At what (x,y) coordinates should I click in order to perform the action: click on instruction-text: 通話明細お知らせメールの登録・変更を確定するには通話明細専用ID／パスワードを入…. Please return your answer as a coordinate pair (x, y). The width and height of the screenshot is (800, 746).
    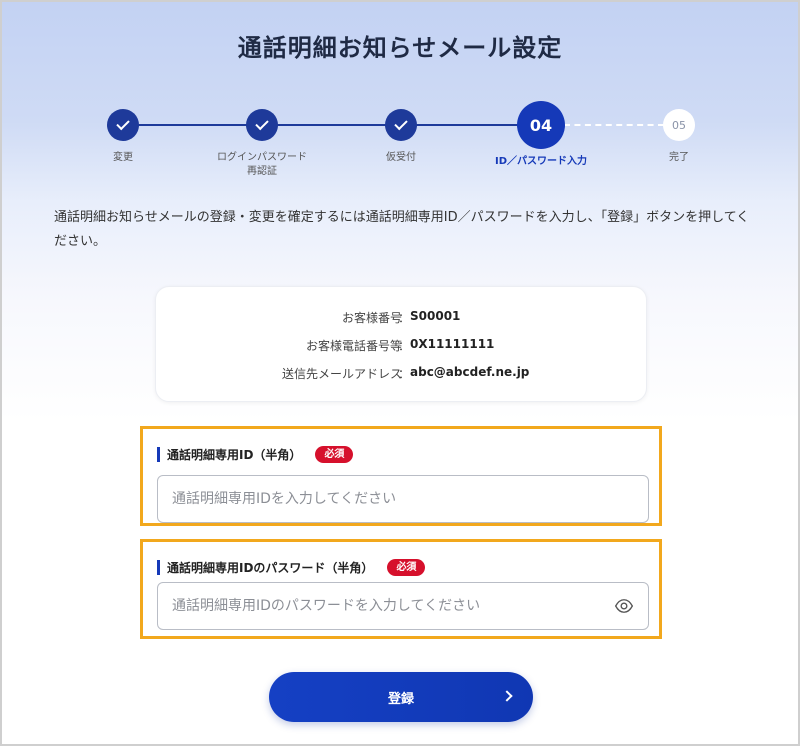
    Looking at the image, I should click on (402, 229).